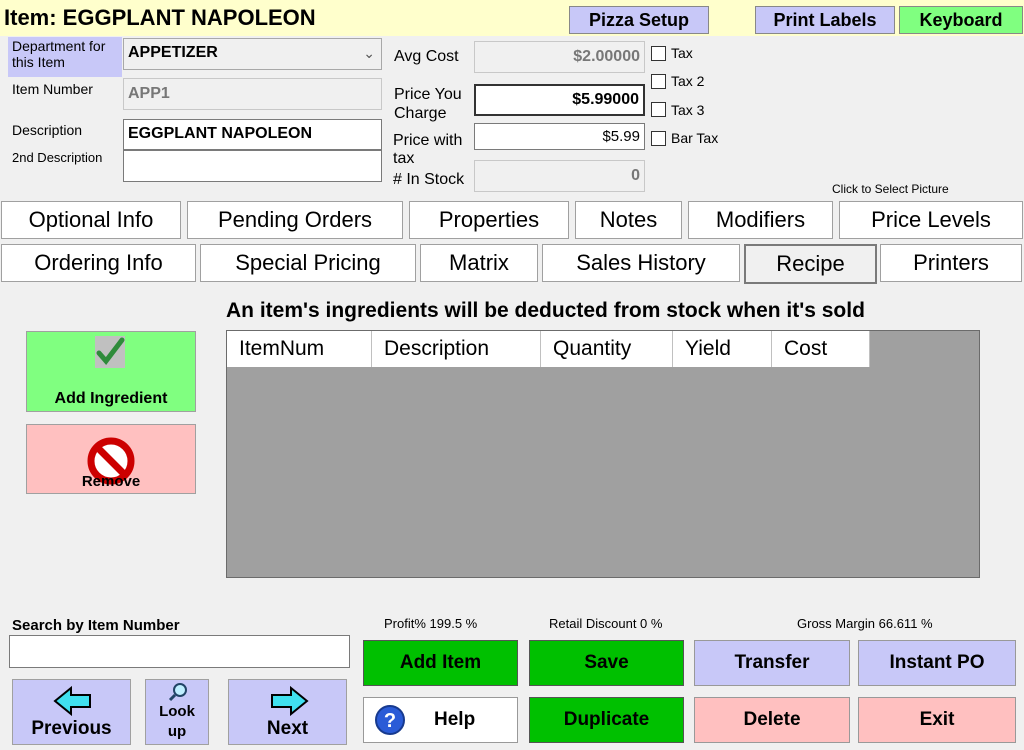  I want to click on profit-text: Profit% 199.5 %, so click(431, 623).